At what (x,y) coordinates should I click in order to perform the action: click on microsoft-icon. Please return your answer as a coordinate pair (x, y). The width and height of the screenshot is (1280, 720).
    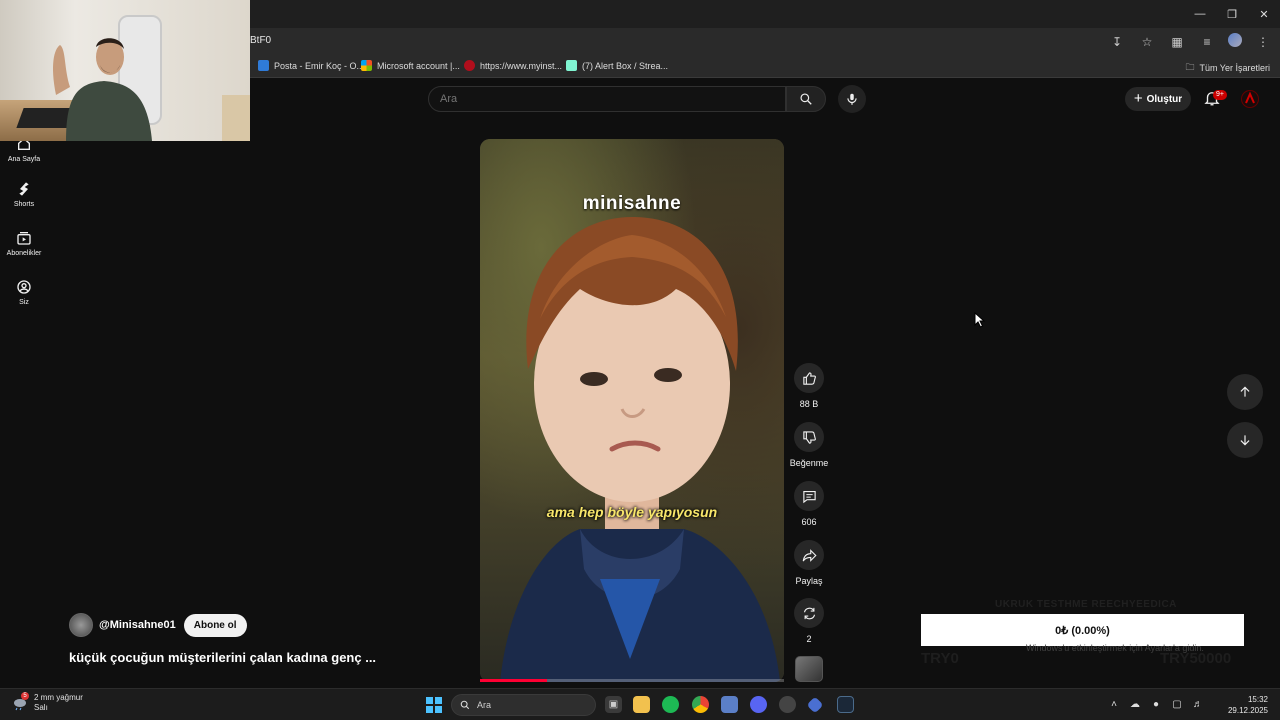
    Looking at the image, I should click on (366, 65).